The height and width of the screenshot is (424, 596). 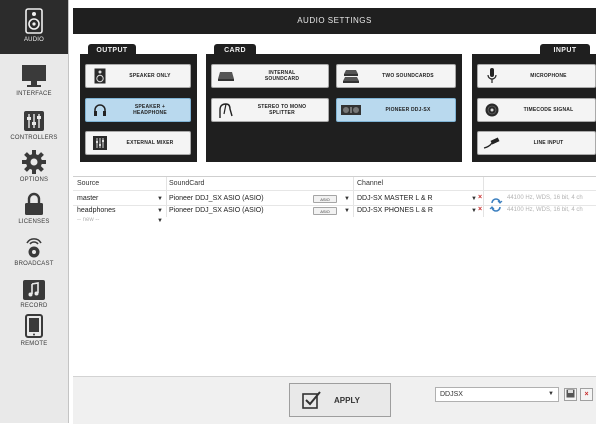 What do you see at coordinates (565, 51) in the screenshot?
I see `input-panel-title: INPUT` at bounding box center [565, 51].